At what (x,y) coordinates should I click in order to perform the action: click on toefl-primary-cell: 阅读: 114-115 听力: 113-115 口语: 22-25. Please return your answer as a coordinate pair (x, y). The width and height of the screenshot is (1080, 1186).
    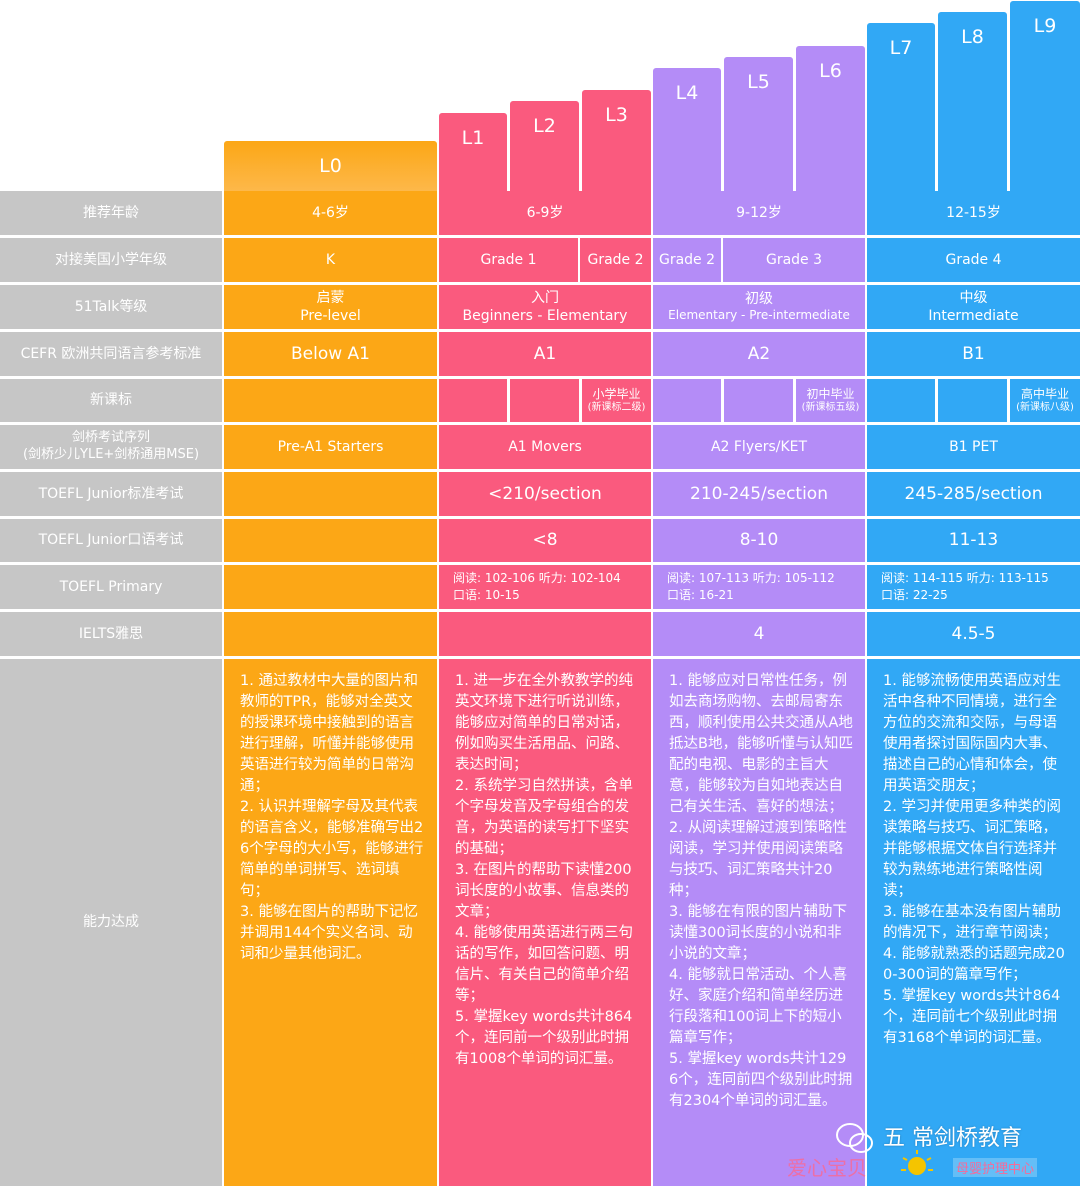
    Looking at the image, I should click on (973, 587).